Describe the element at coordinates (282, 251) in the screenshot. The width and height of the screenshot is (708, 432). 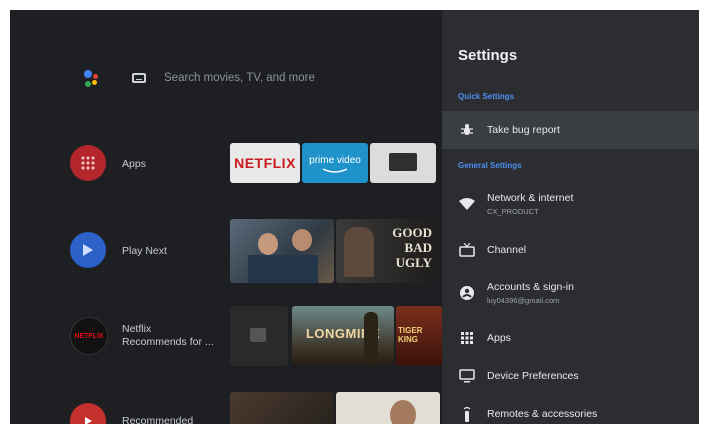
I see `play-next-movie-tile` at that location.